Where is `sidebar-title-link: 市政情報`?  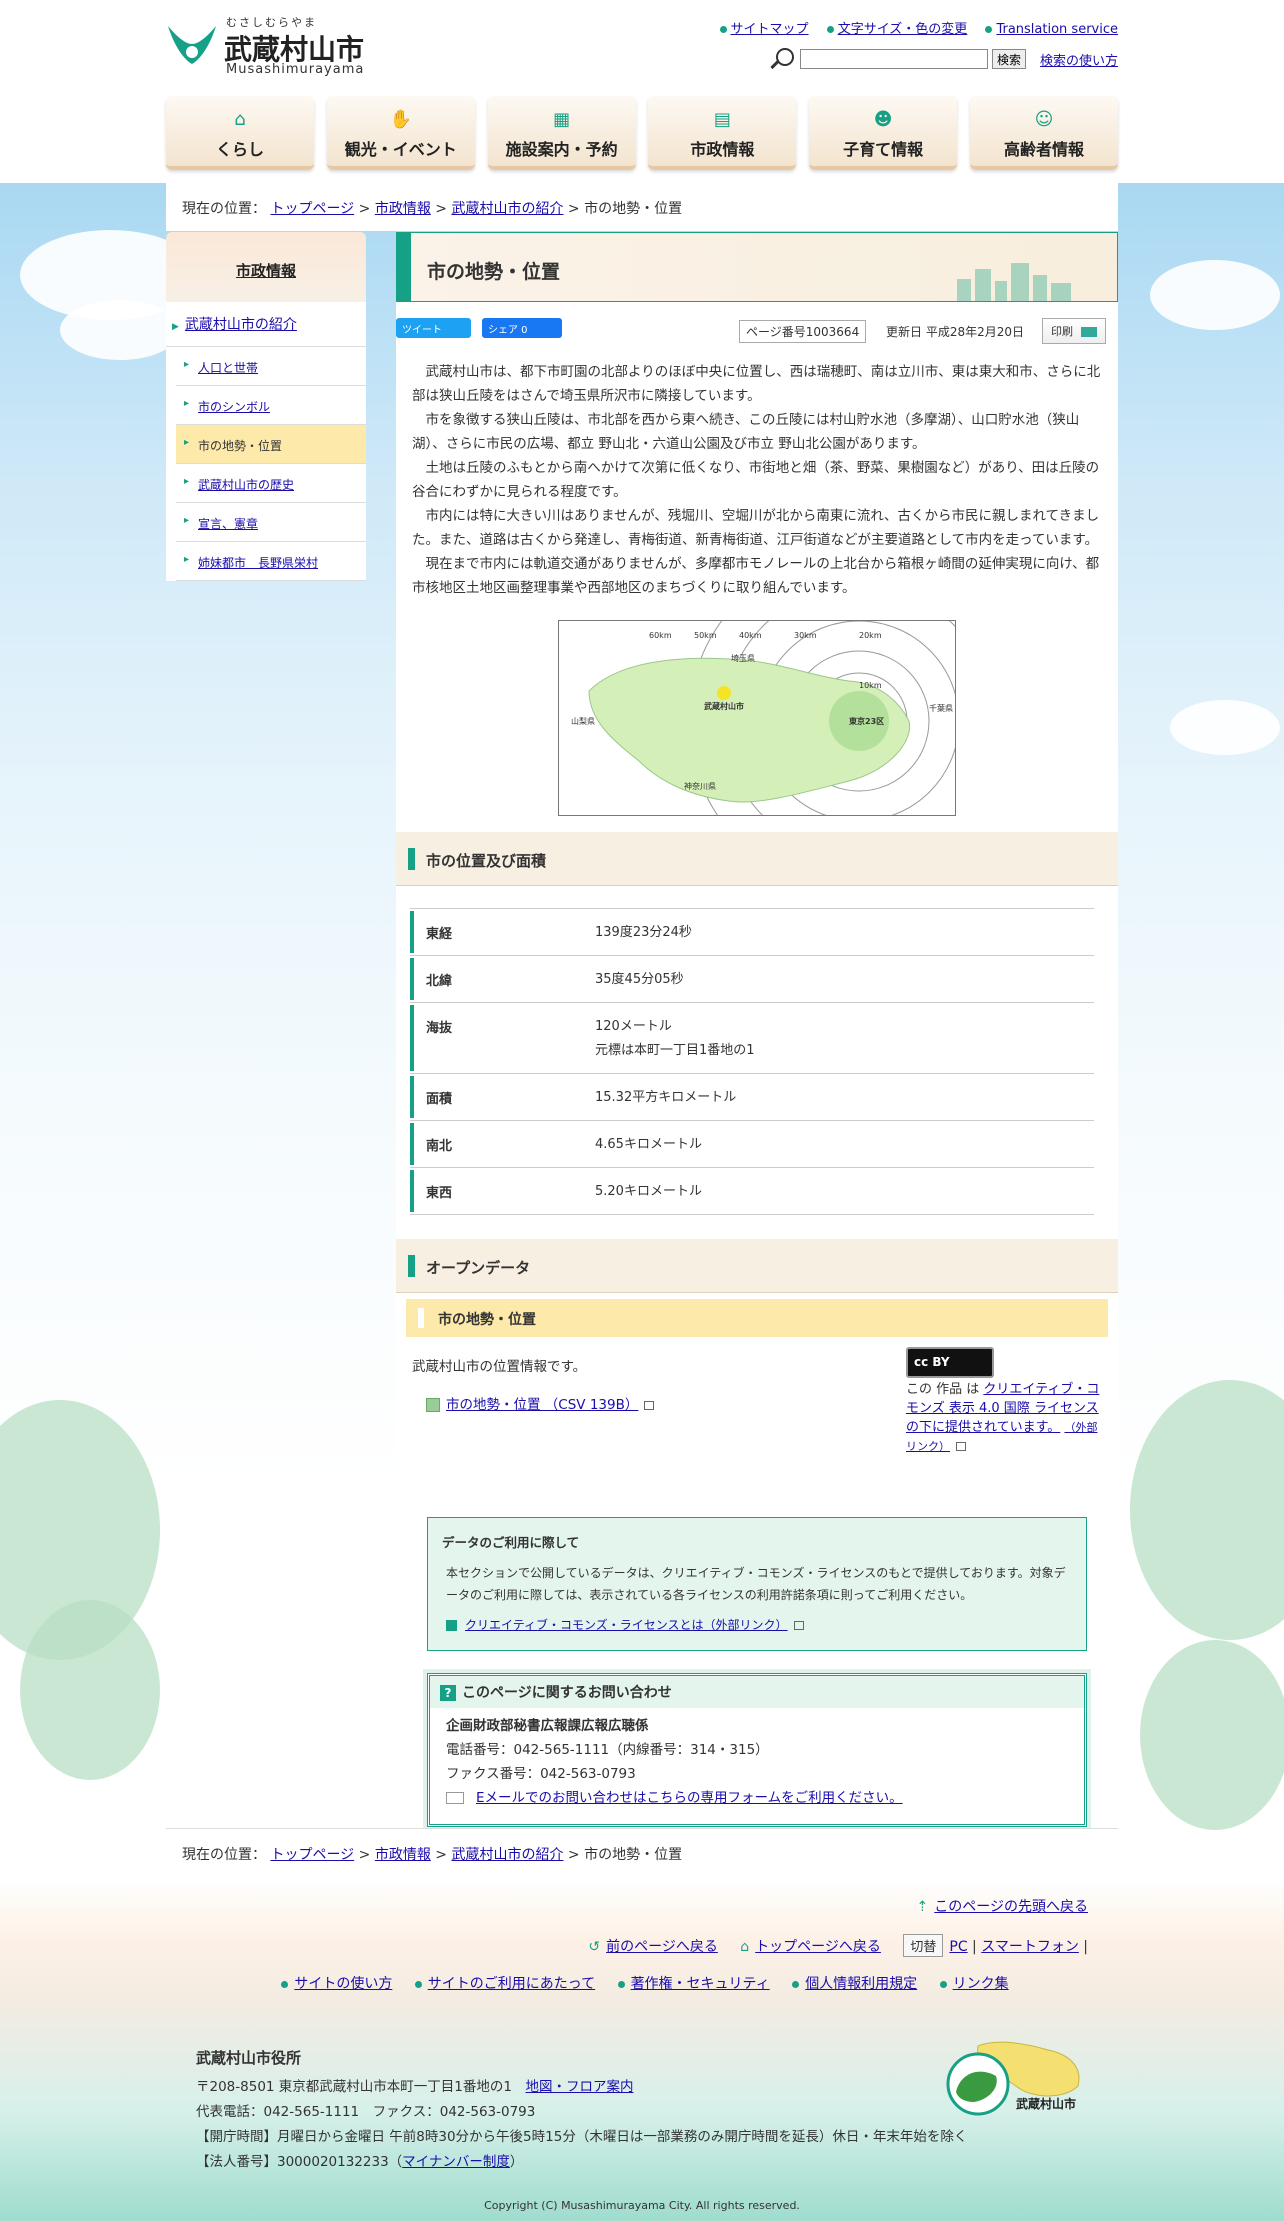
sidebar-title-link: 市政情報 is located at coordinates (266, 271).